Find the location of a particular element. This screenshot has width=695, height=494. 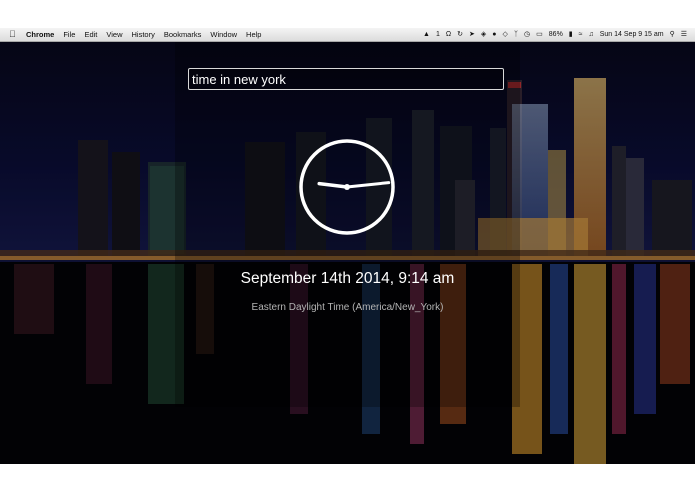

time-machine-icon: ◷ is located at coordinates (527, 34).